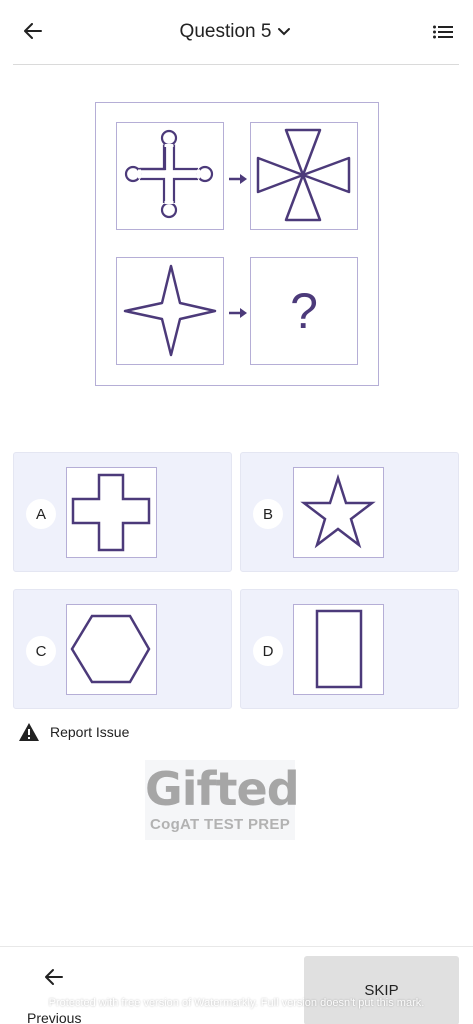 This screenshot has width=473, height=1024. I want to click on header-divider, so click(236, 64).